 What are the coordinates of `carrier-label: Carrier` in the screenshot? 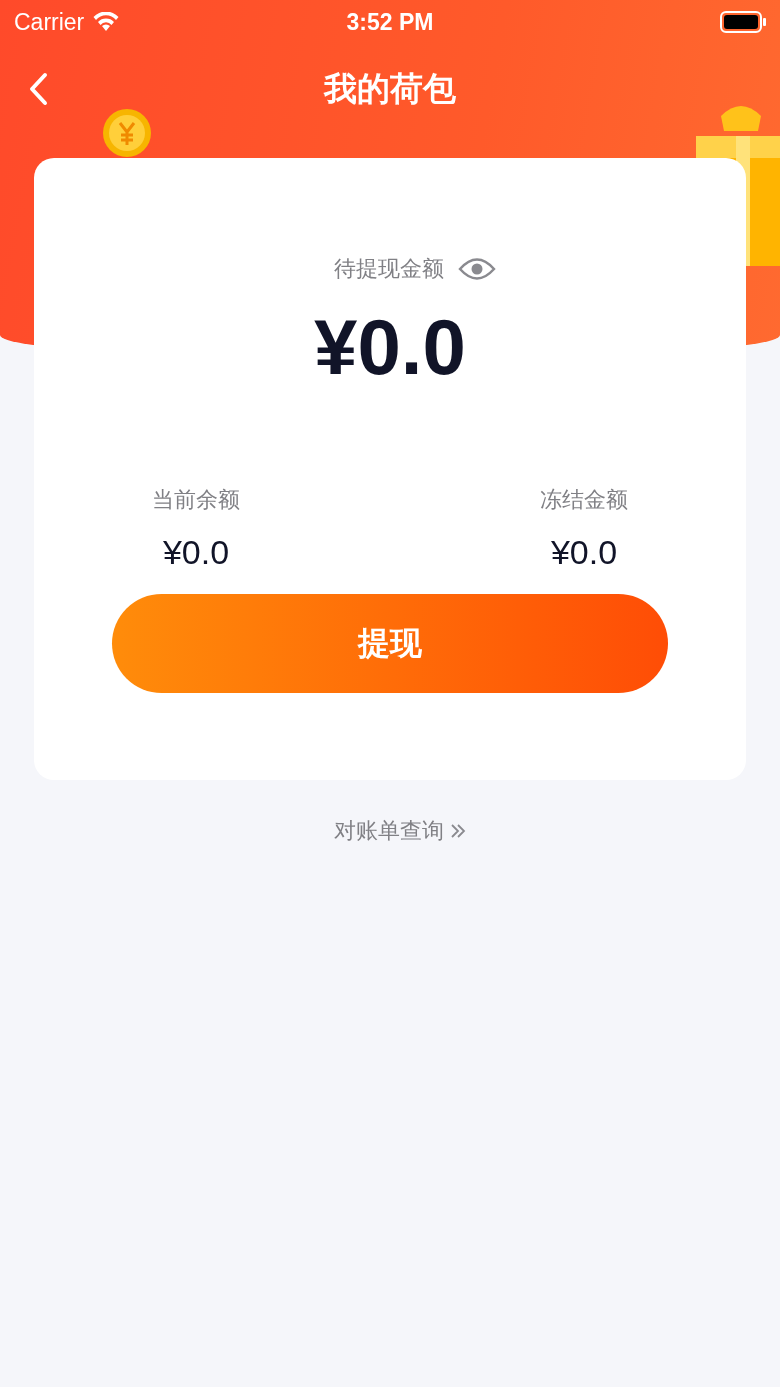 It's located at (49, 22).